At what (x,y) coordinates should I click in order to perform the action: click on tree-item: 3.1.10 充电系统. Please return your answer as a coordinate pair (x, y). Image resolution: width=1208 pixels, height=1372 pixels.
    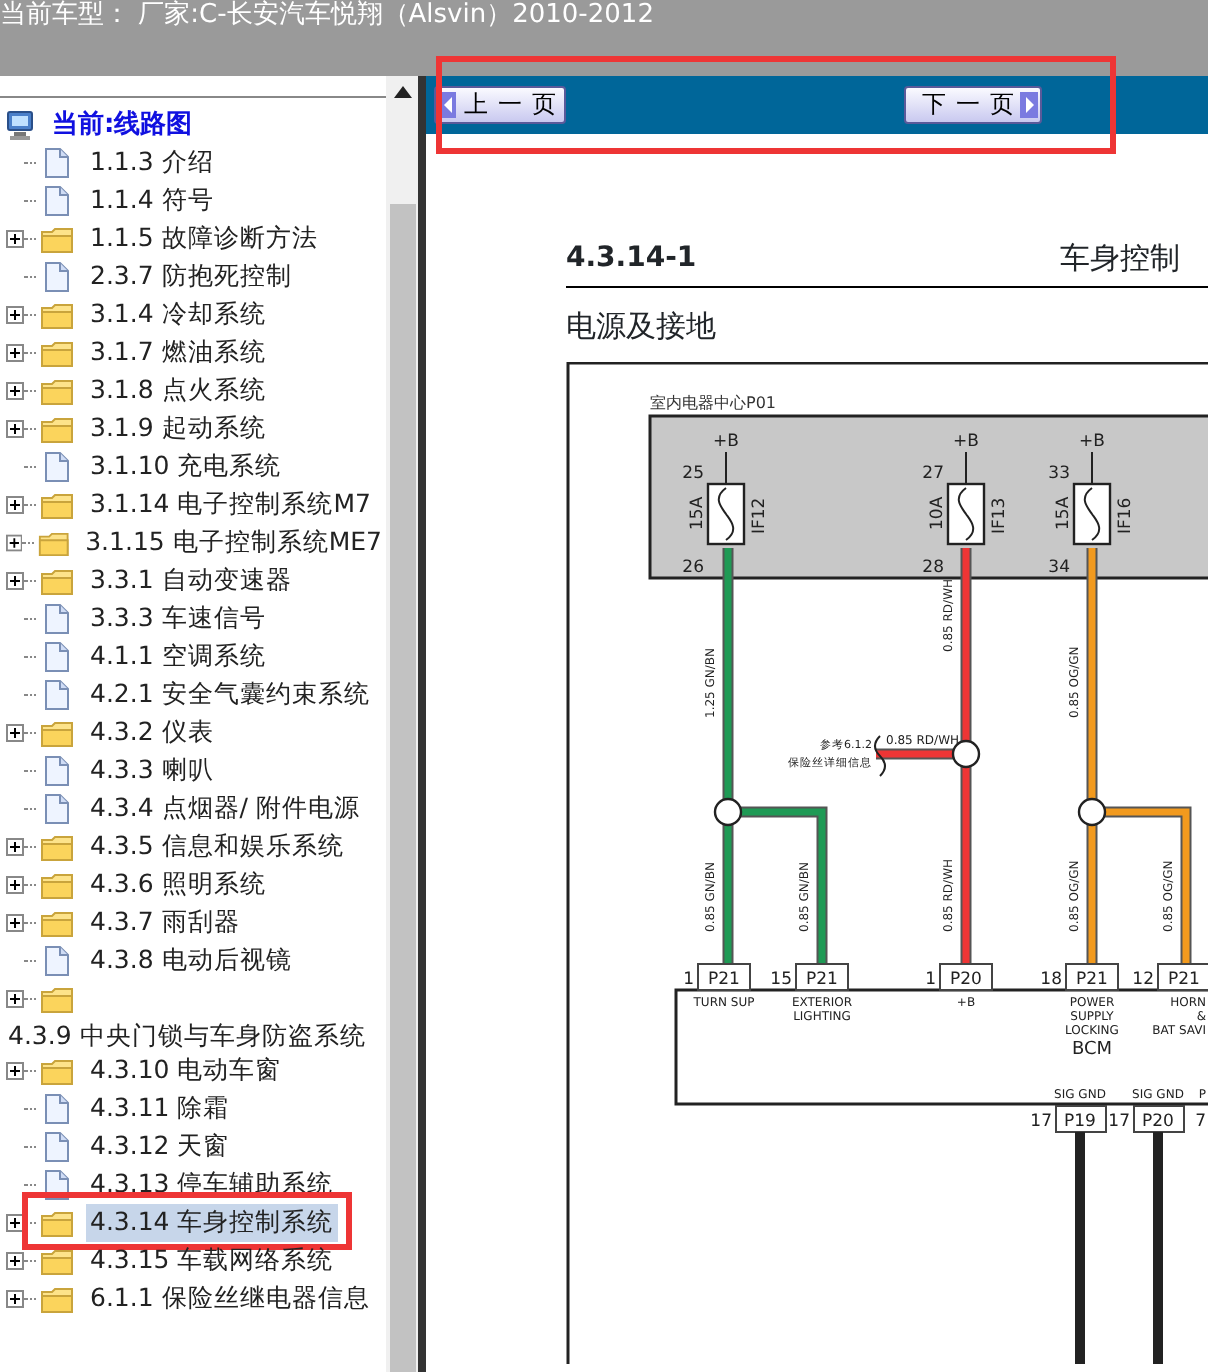
    Looking at the image, I should click on (186, 467).